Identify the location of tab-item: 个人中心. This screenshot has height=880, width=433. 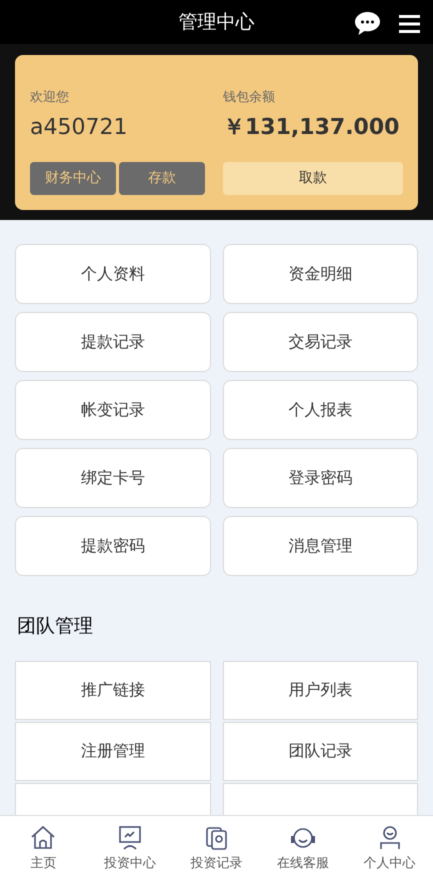
(390, 864).